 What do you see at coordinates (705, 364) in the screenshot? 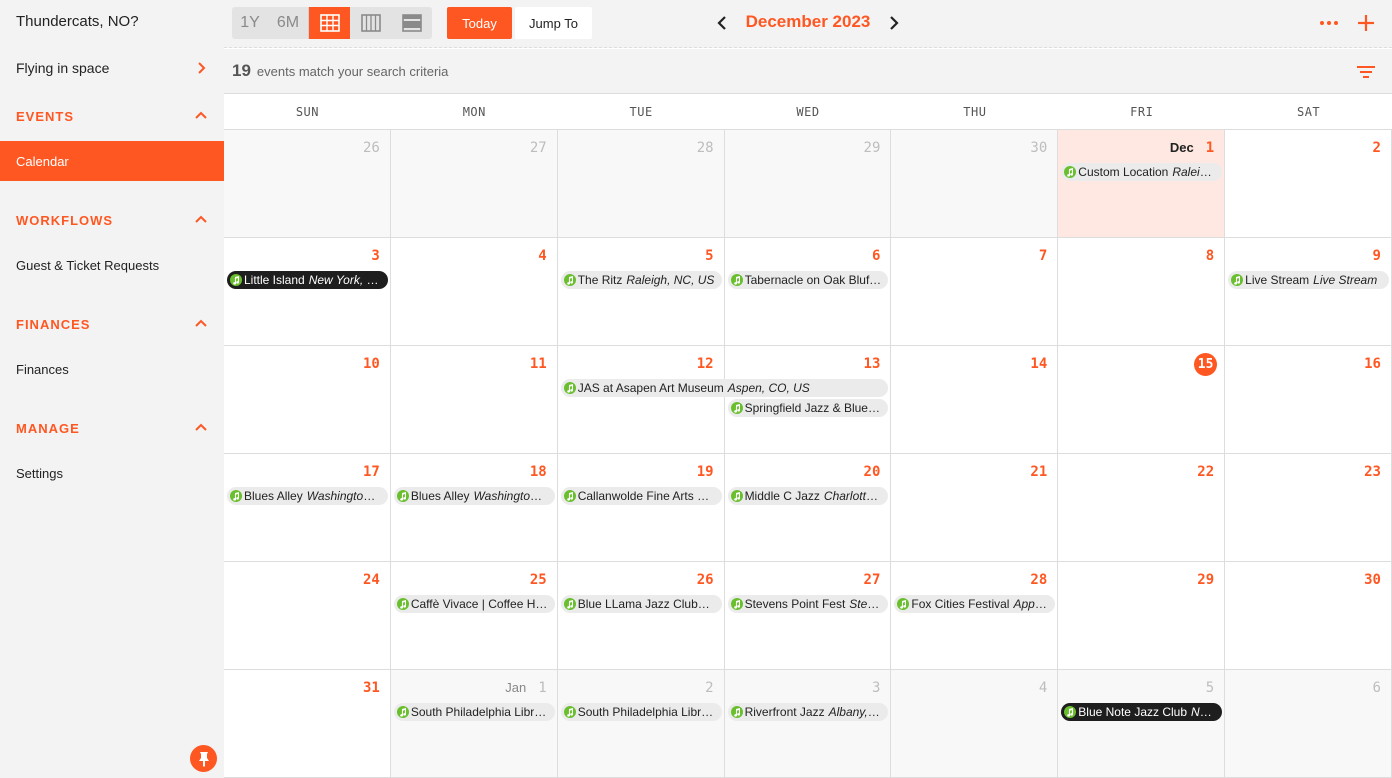
I see `day-number: 12` at bounding box center [705, 364].